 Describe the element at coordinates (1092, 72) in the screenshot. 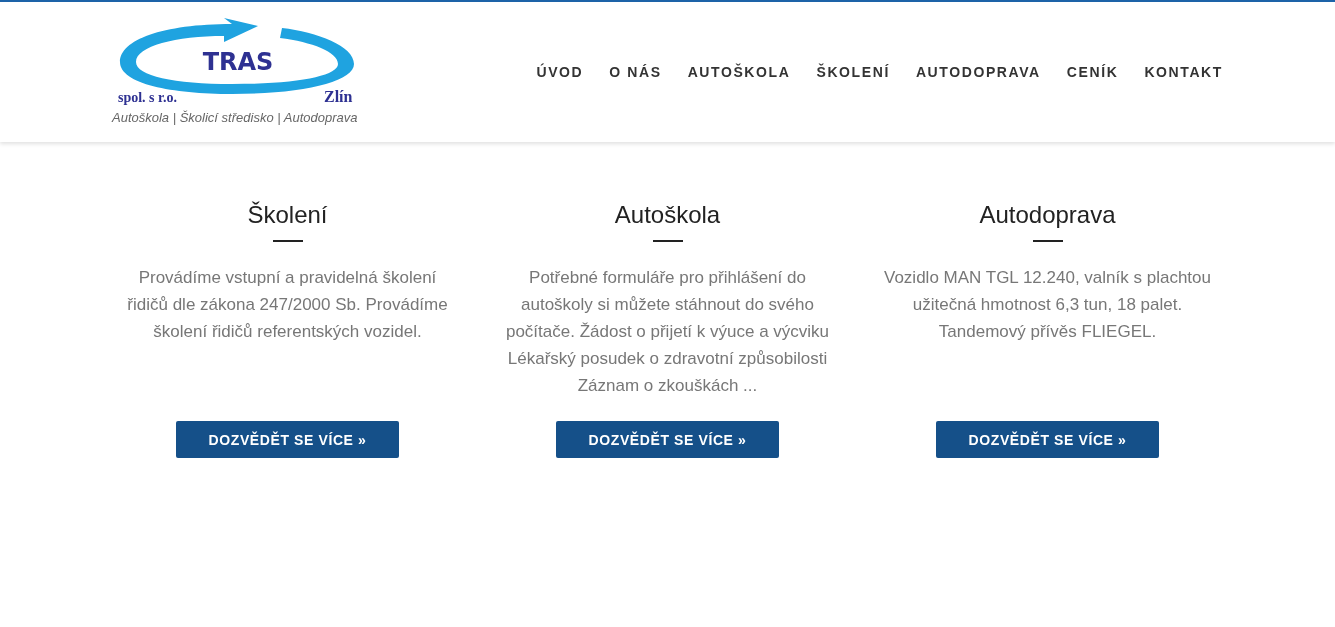

I see `nav-link: CENÍK` at that location.